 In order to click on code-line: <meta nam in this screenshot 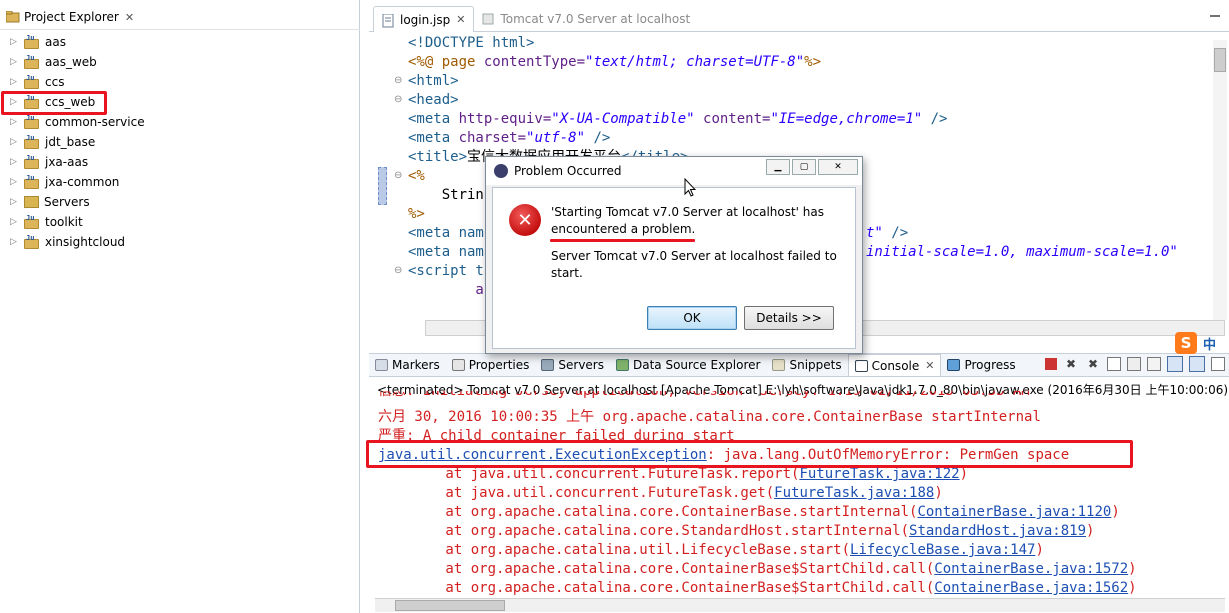, I will do `click(446, 233)`.